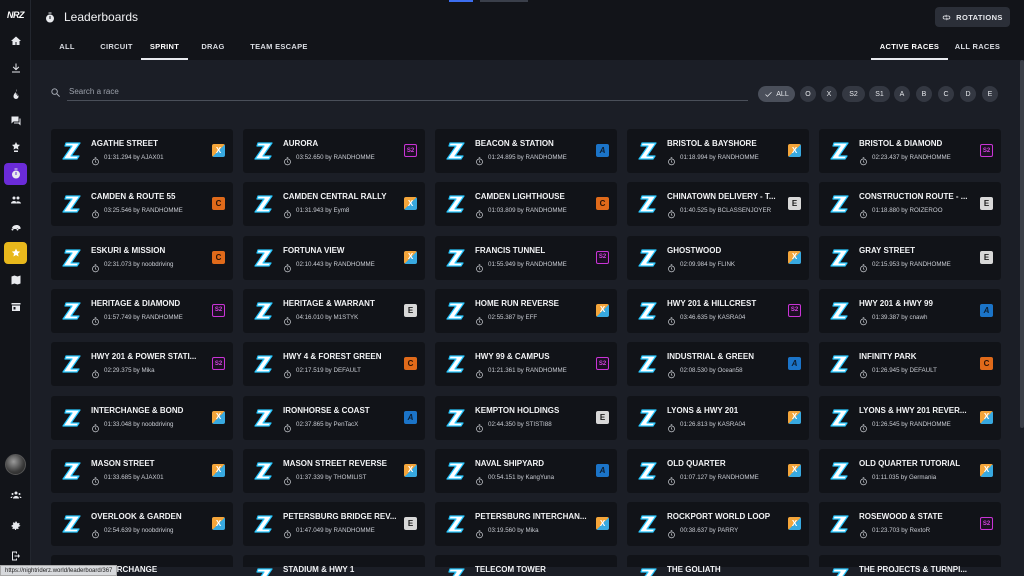 This screenshot has height=576, width=1024. I want to click on race-card: INDUSTRIAL & GREEN 02:08.530 by Ocean58 A, so click(718, 364).